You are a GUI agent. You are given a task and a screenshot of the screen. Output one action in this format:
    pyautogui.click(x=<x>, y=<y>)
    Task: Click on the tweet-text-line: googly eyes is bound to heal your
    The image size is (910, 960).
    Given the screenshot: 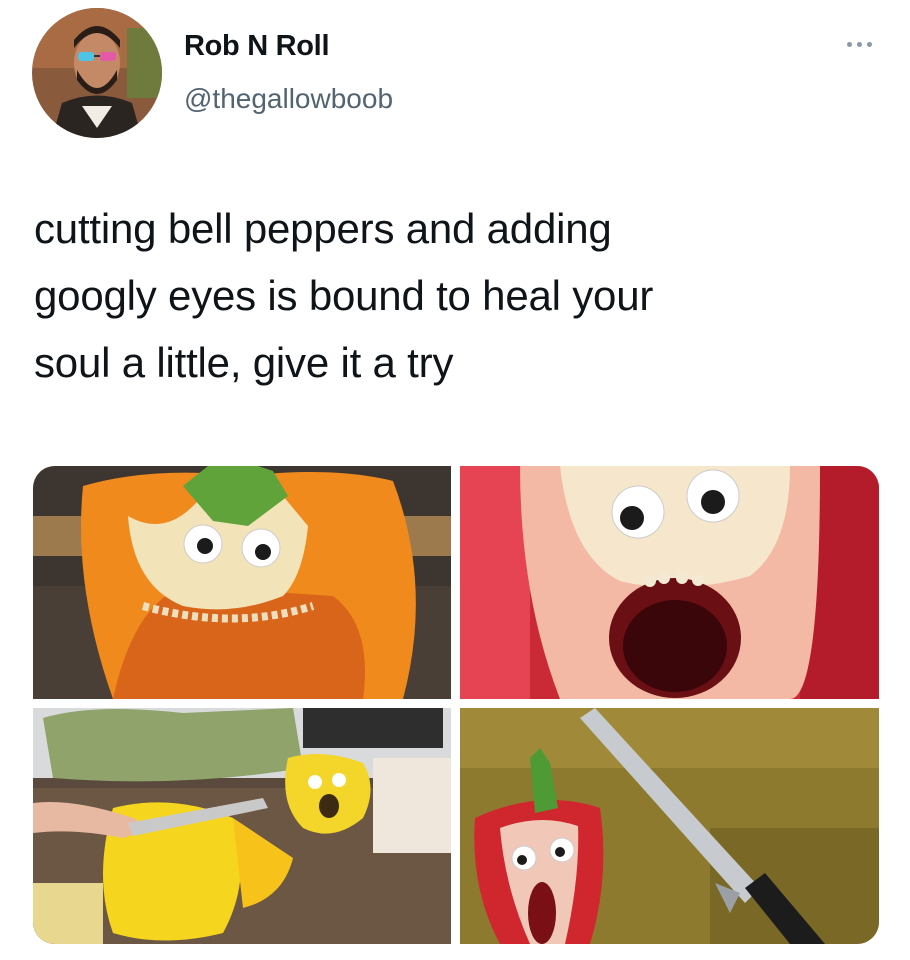 What is the action you would take?
    pyautogui.click(x=344, y=295)
    